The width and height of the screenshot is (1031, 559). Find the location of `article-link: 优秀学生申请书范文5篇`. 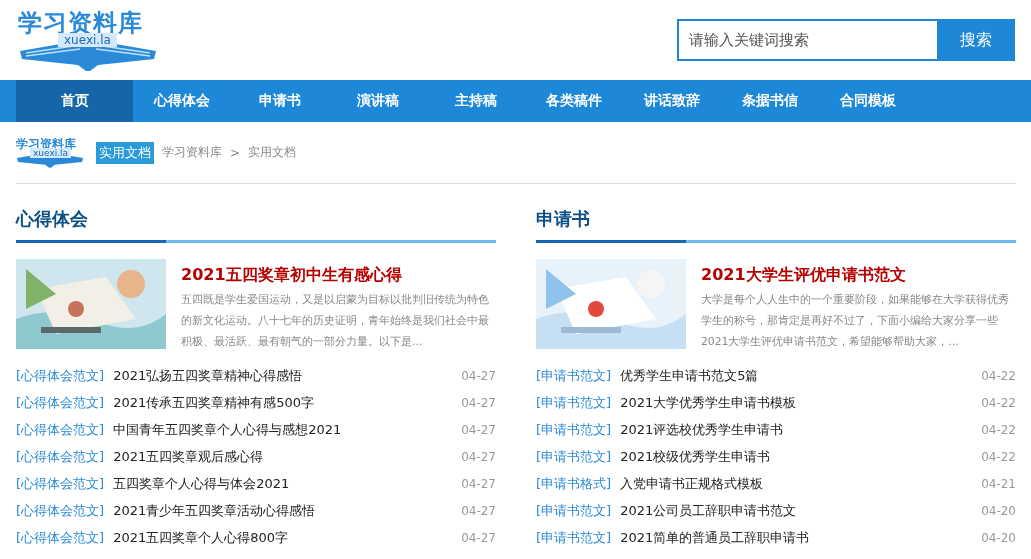

article-link: 优秀学生申请书范文5篇 is located at coordinates (801, 375).